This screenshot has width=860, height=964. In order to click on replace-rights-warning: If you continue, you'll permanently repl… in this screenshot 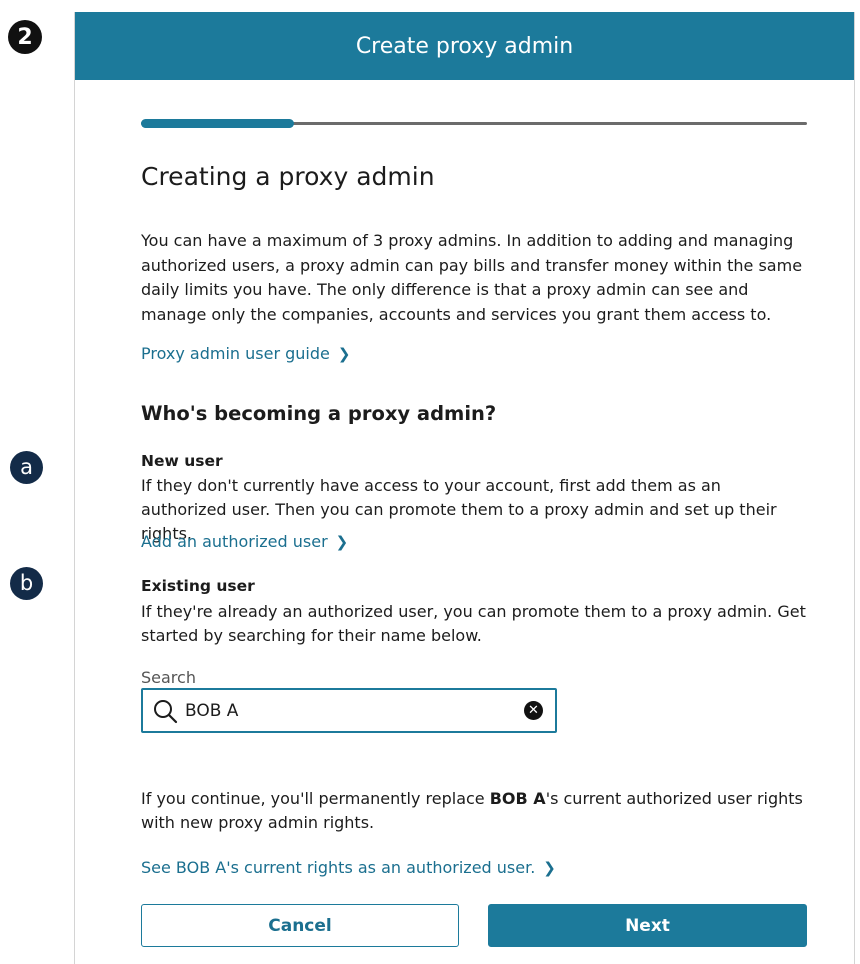, I will do `click(474, 811)`.